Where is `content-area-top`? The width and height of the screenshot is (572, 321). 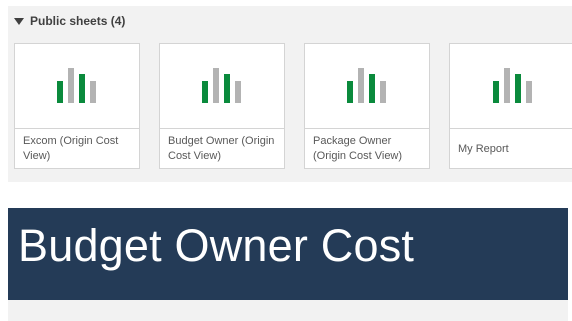 content-area-top is located at coordinates (288, 310).